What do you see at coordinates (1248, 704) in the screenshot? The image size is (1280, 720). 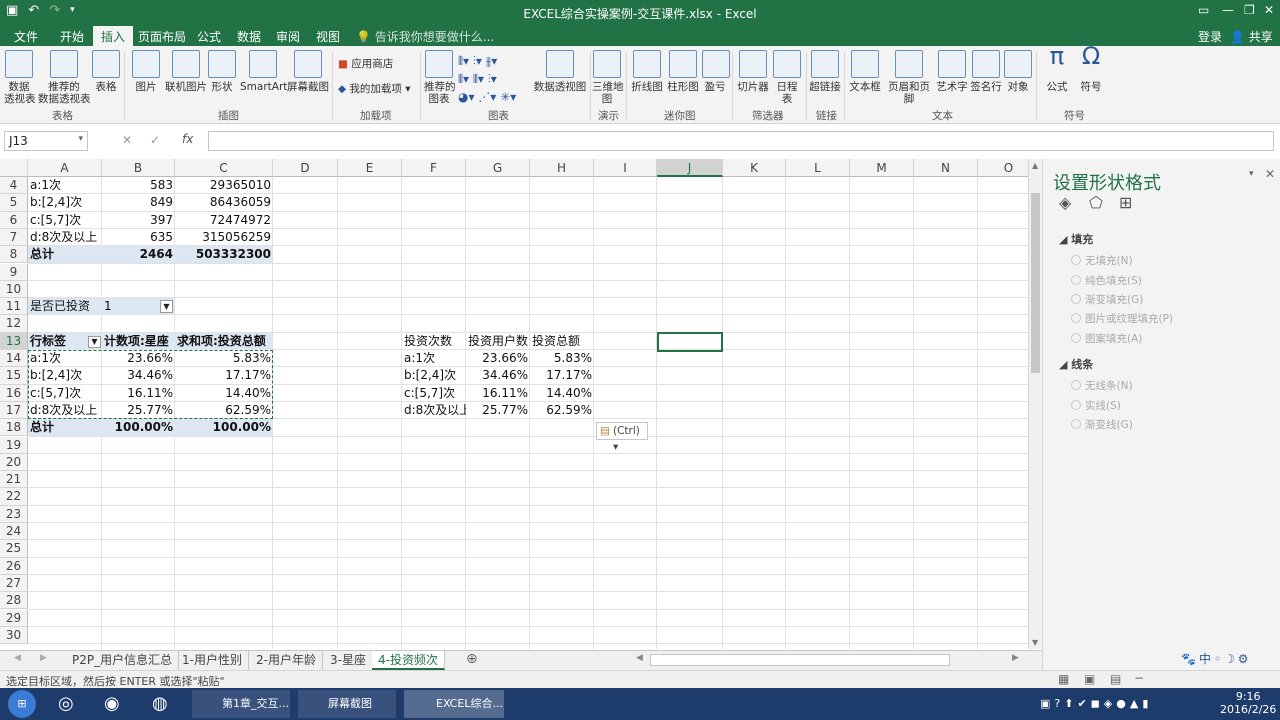 I see `clock: 9:16 2016/2/26` at bounding box center [1248, 704].